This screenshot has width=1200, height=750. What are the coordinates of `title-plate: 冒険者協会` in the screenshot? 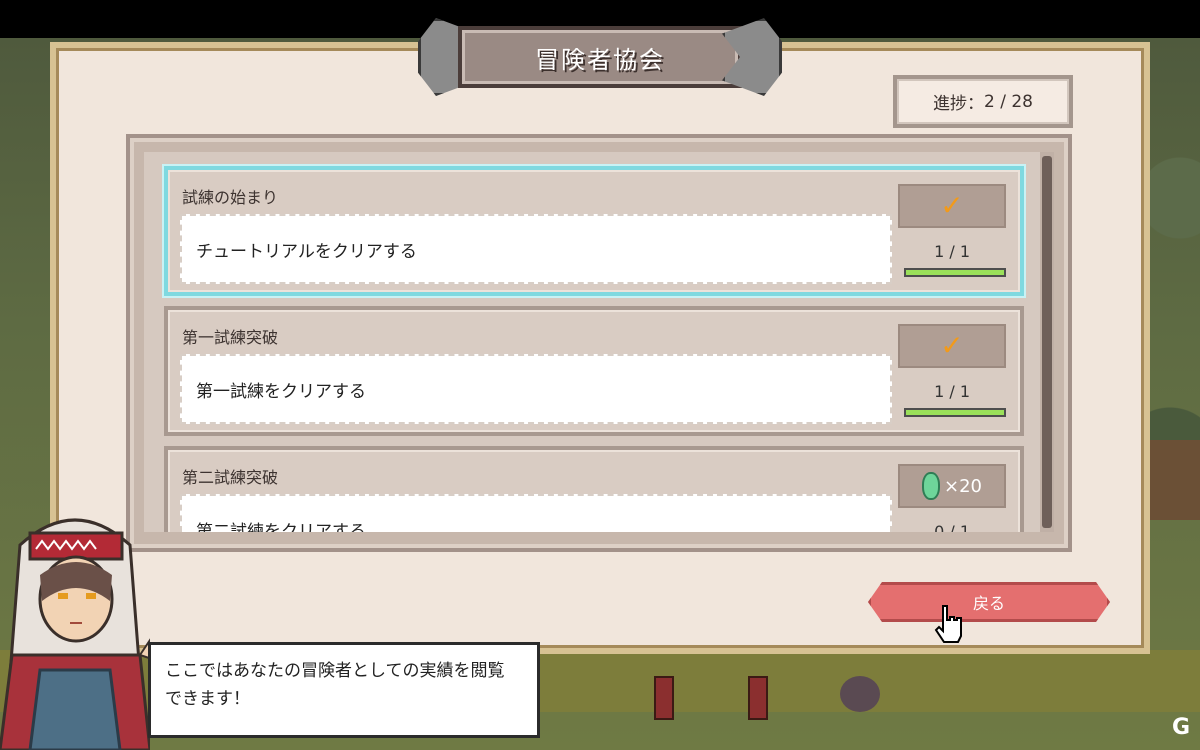 It's located at (600, 57).